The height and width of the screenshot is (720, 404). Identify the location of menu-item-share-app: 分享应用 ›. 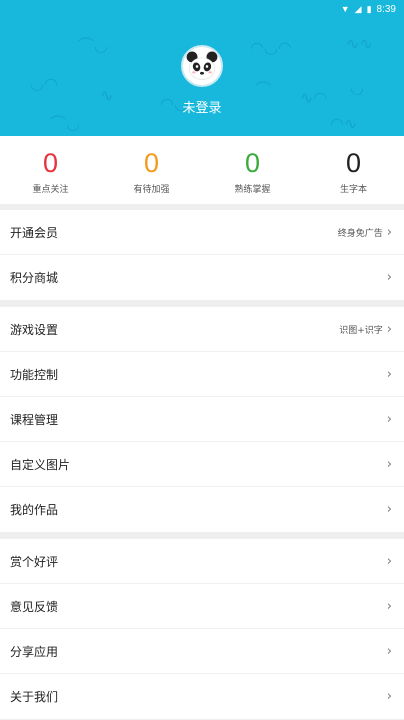
(202, 651).